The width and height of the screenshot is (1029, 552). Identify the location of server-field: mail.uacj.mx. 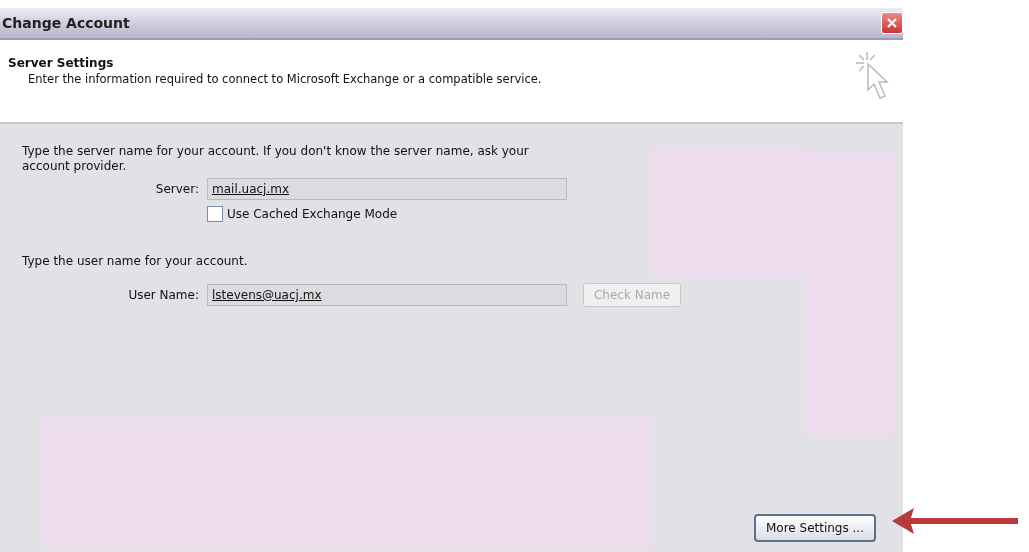
(387, 189).